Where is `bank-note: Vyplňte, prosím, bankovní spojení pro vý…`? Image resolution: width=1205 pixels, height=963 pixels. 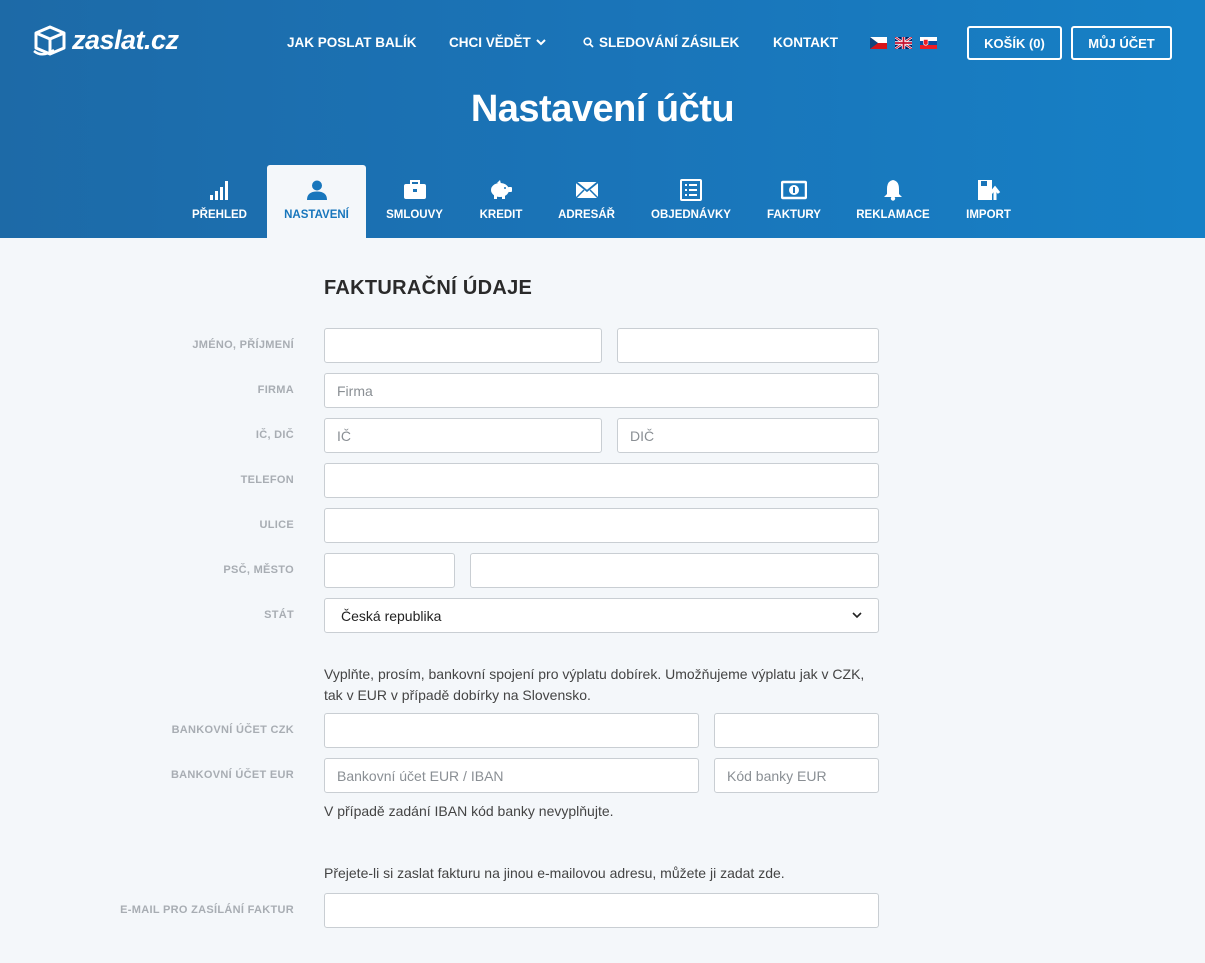
bank-note: Vyplňte, prosím, bankovní spojení pro vý… is located at coordinates (594, 684).